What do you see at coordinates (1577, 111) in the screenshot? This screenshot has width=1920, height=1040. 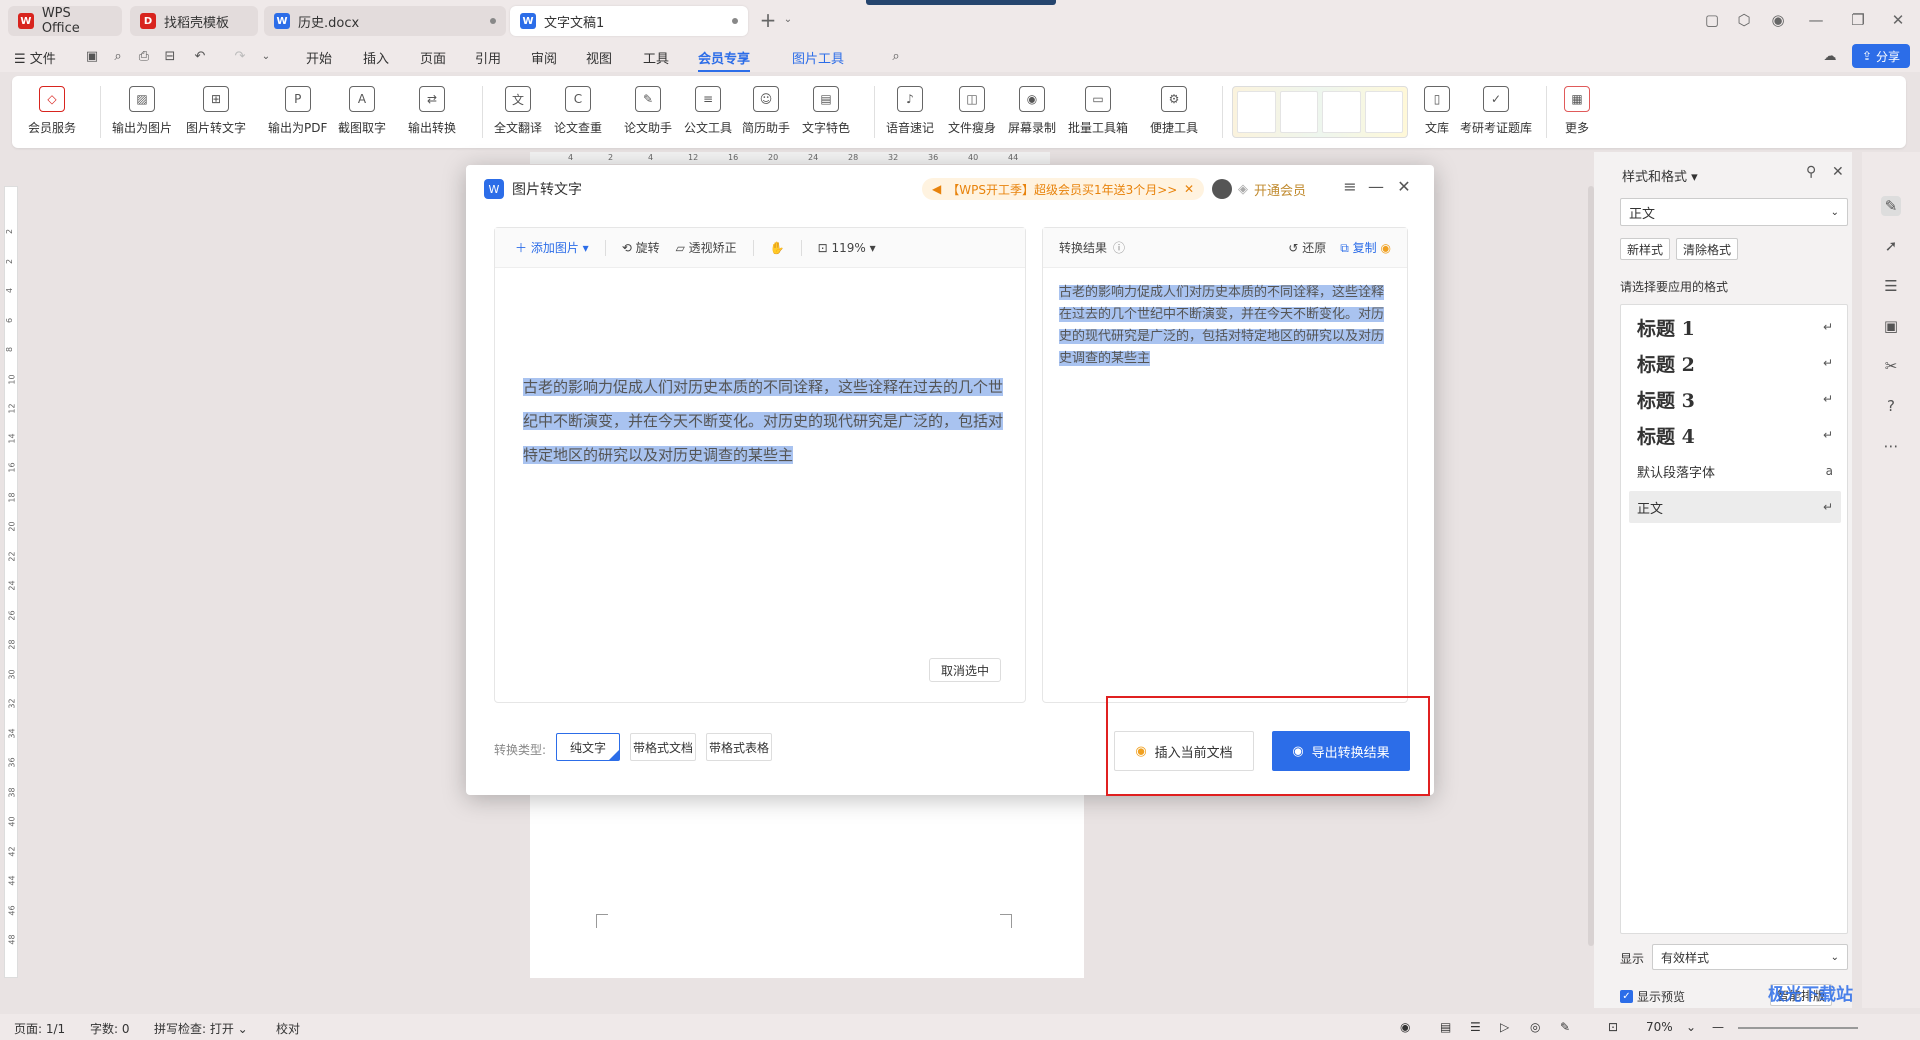 I see `more-button: ▦ 更多` at bounding box center [1577, 111].